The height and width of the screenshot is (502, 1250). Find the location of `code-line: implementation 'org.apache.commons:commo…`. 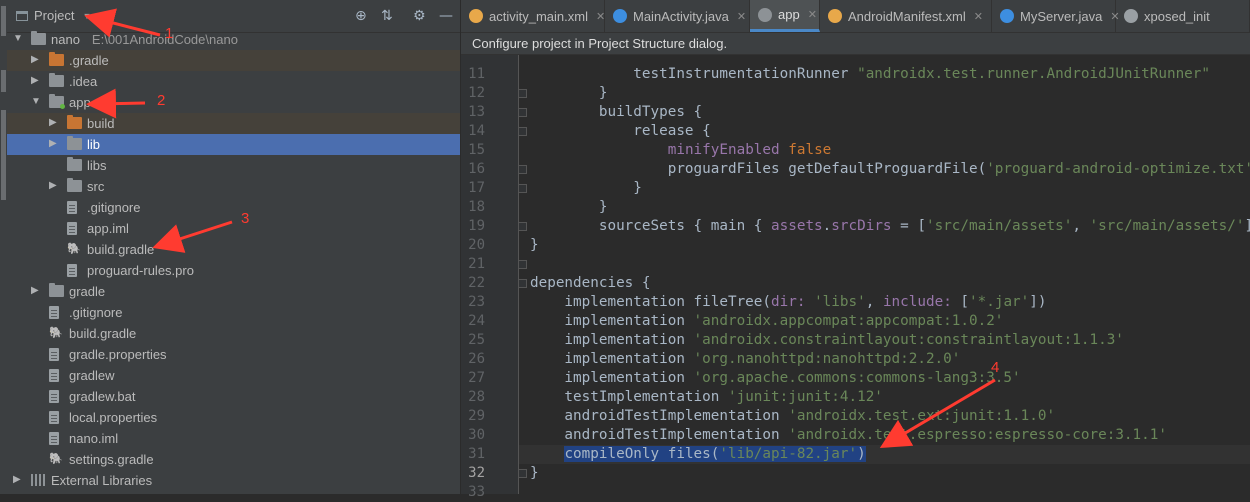

code-line: implementation 'org.apache.commons:commo… is located at coordinates (775, 378).